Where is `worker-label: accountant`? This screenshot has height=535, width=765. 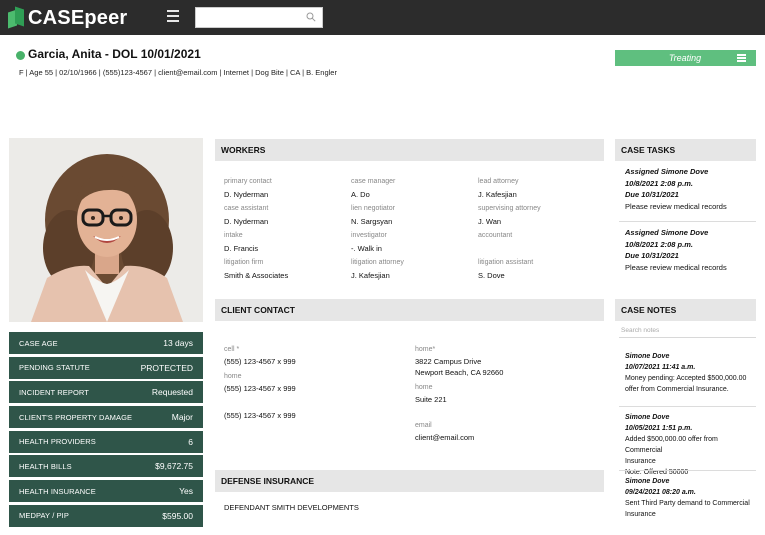 worker-label: accountant is located at coordinates (495, 235).